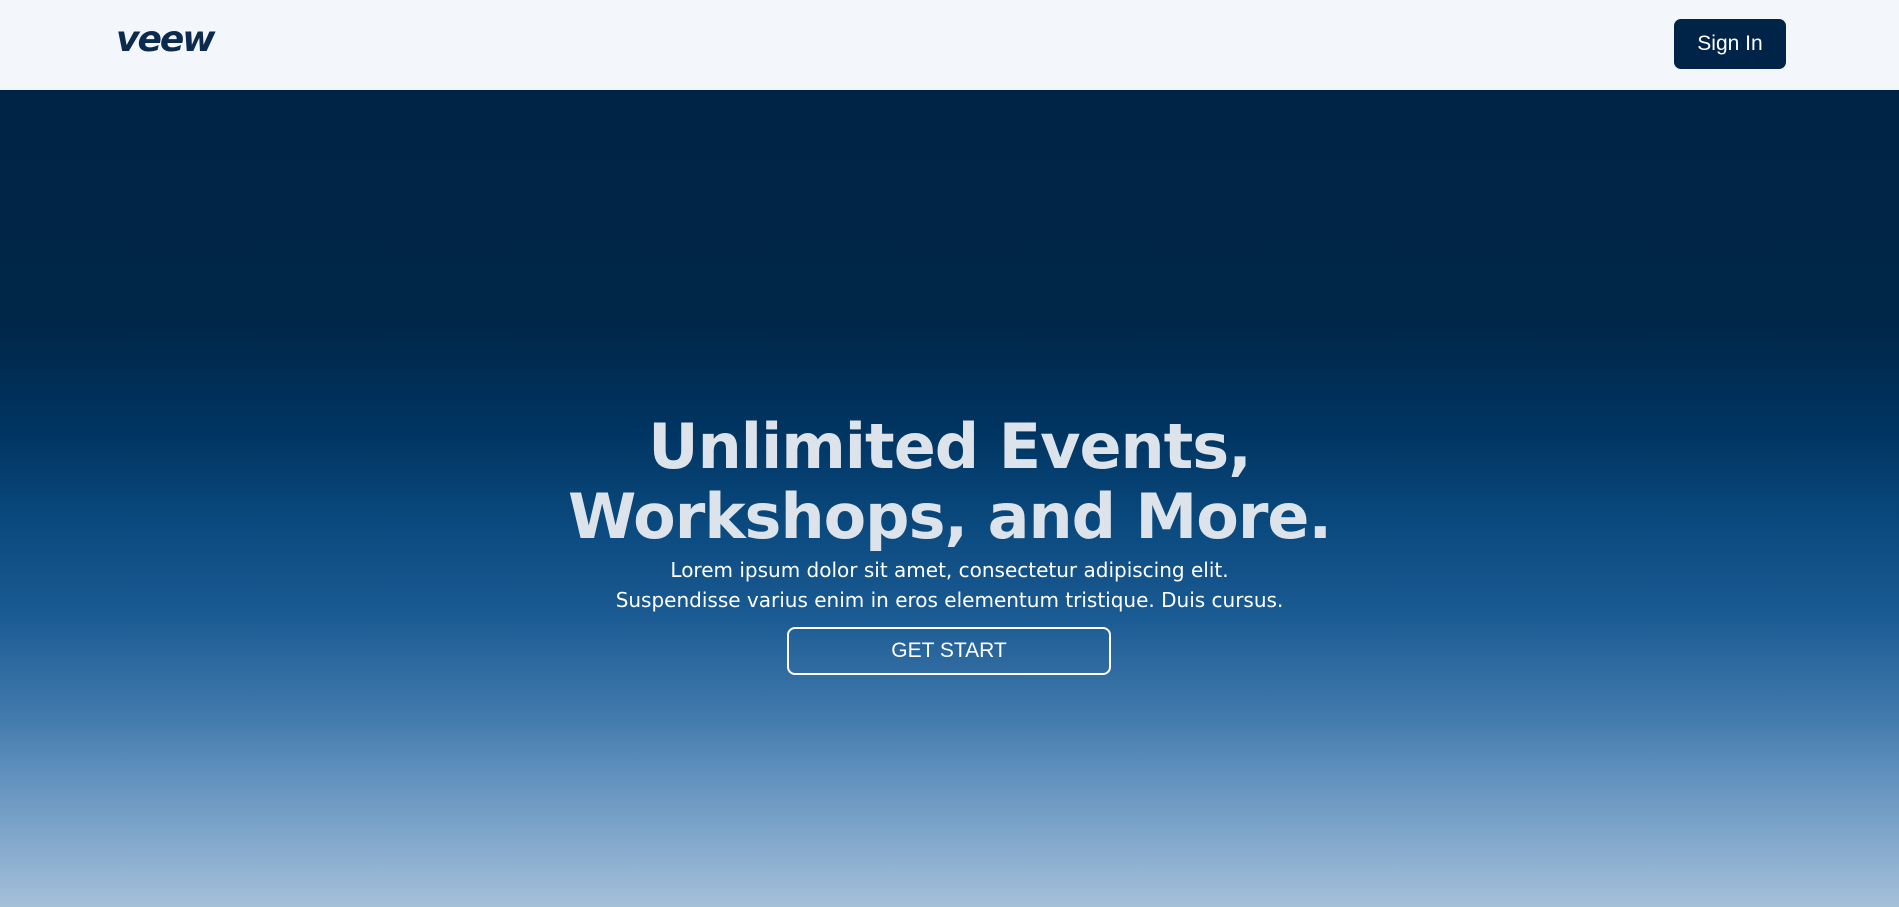  What do you see at coordinates (950, 446) in the screenshot?
I see `hero-headline-line-1: Unlimited Events,` at bounding box center [950, 446].